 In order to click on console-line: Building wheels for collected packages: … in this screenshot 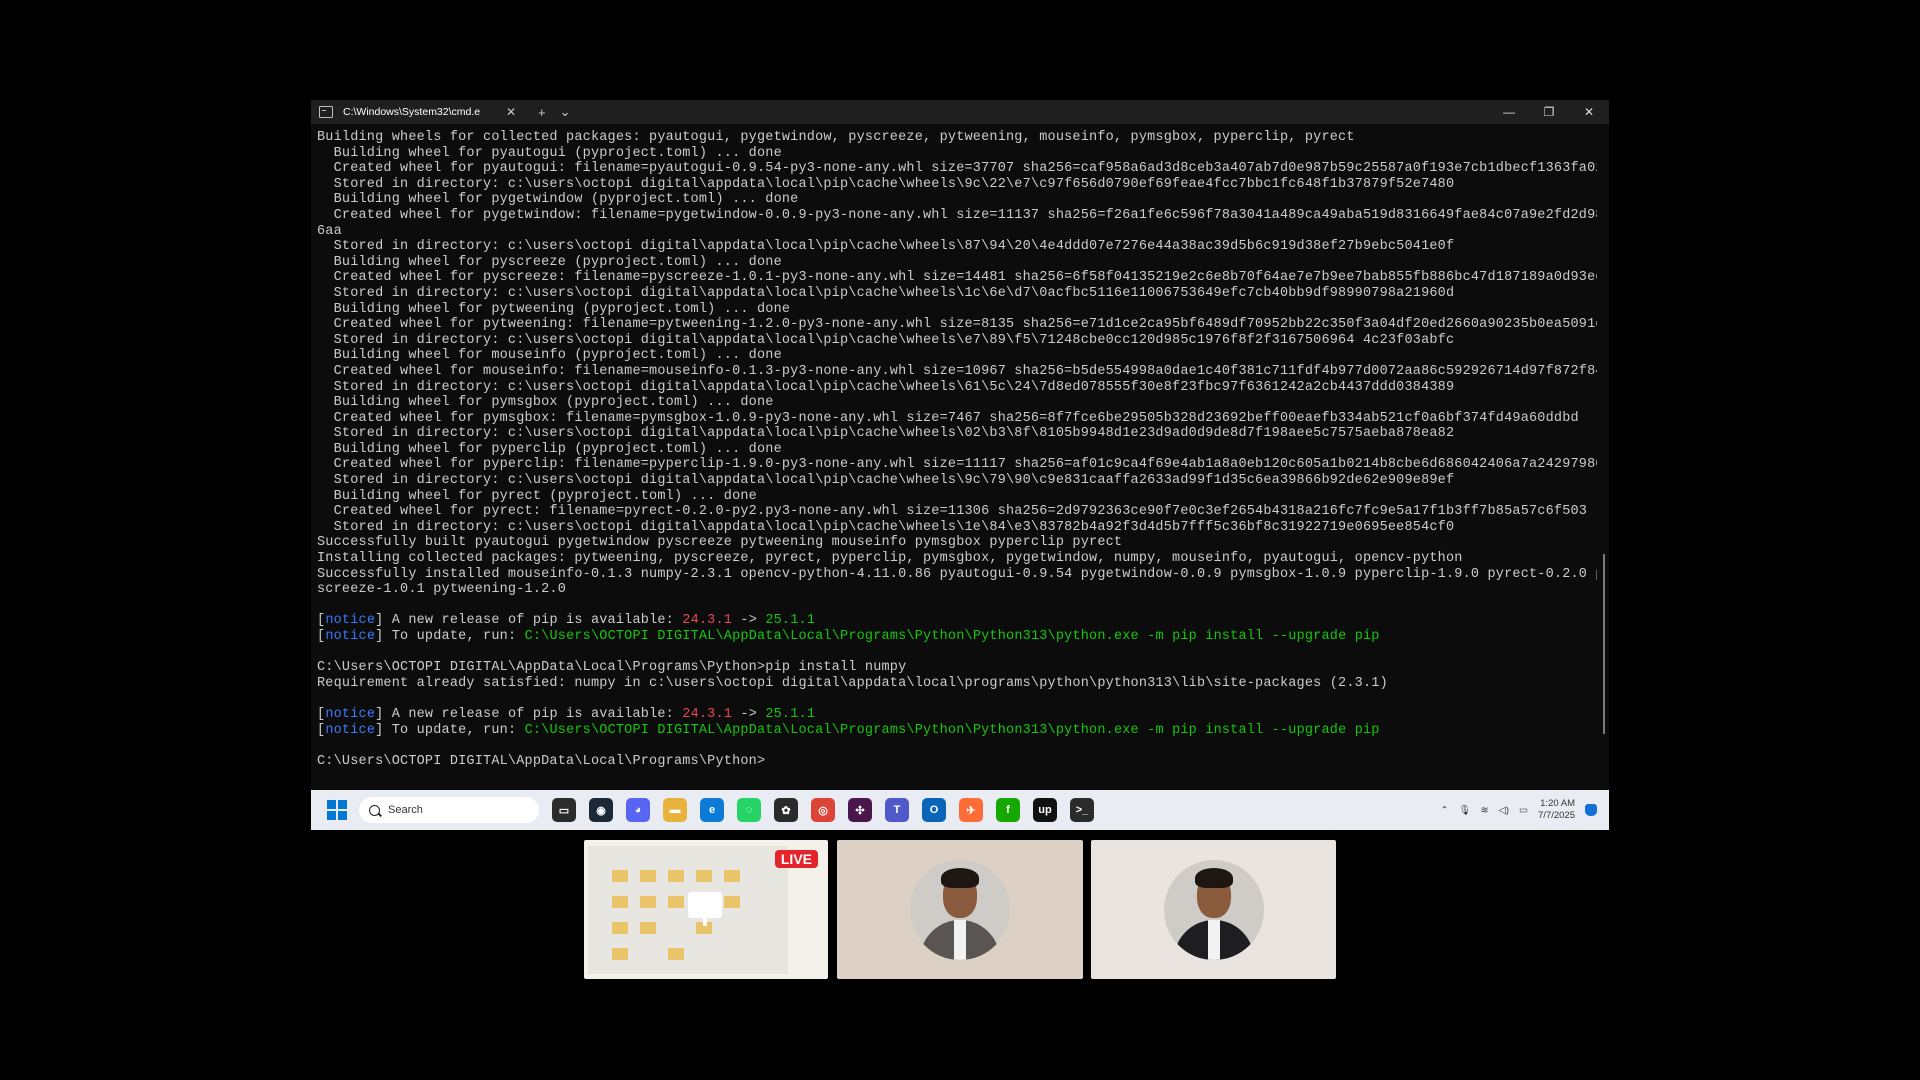, I will do `click(957, 138)`.